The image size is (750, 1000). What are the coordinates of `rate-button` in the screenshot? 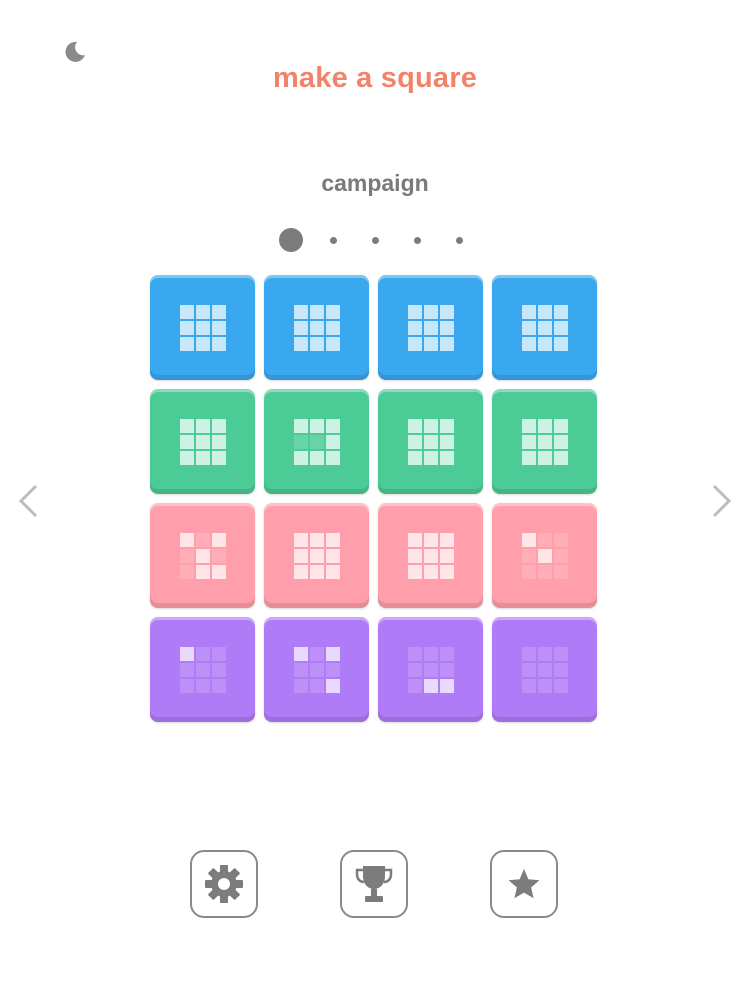 It's located at (524, 884).